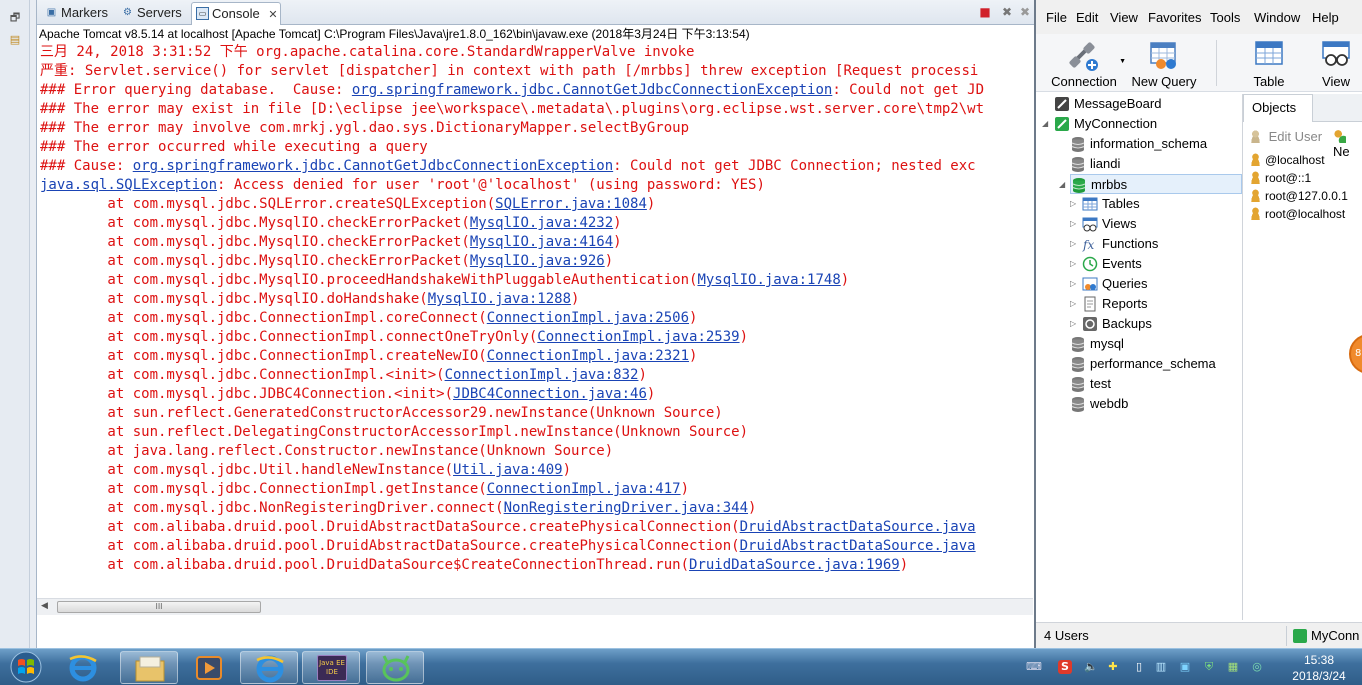 This screenshot has width=1362, height=685. What do you see at coordinates (1025, 12) in the screenshot?
I see `remove-all-icon: ✖` at bounding box center [1025, 12].